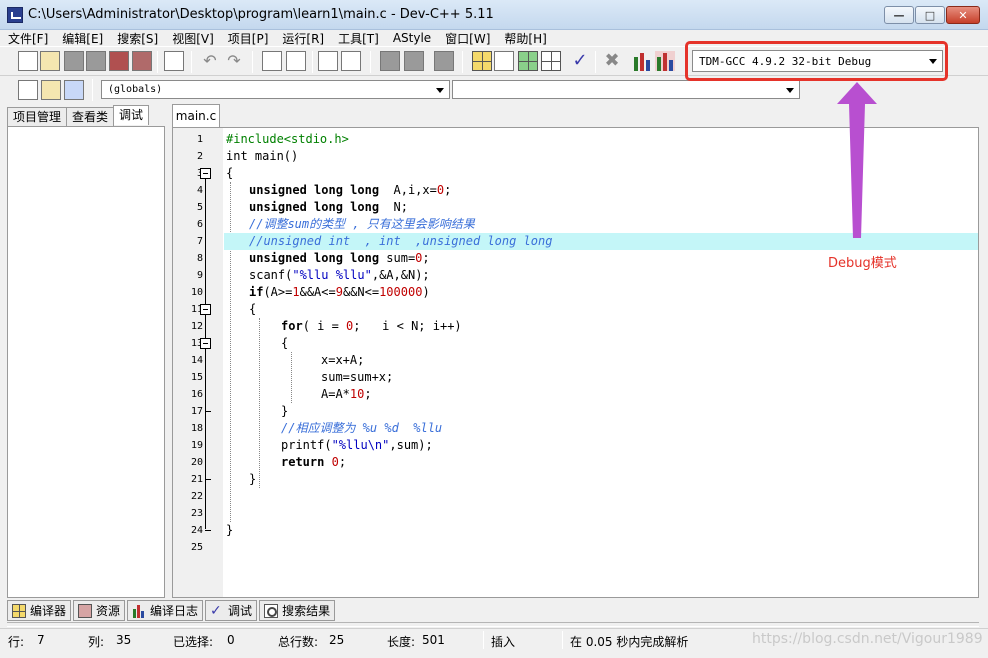  Describe the element at coordinates (601, 241) in the screenshot. I see `code-line-current: //unsigned int , int ,unsigned long long` at that location.